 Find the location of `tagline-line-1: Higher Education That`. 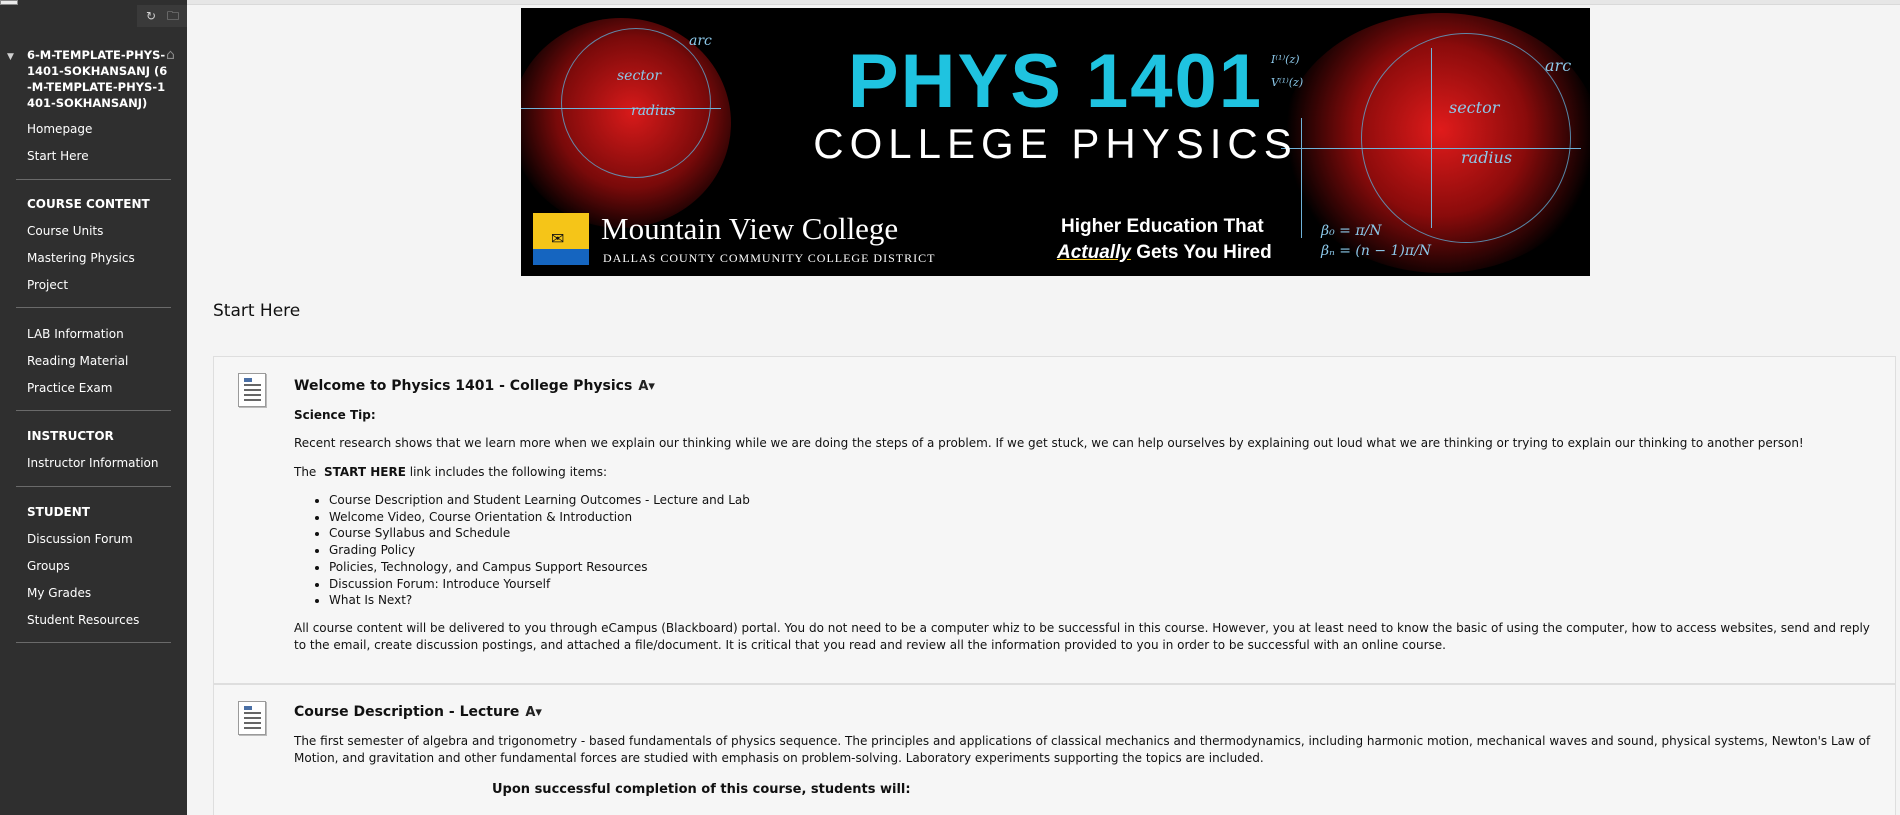

tagline-line-1: Higher Education That is located at coordinates (1162, 226).